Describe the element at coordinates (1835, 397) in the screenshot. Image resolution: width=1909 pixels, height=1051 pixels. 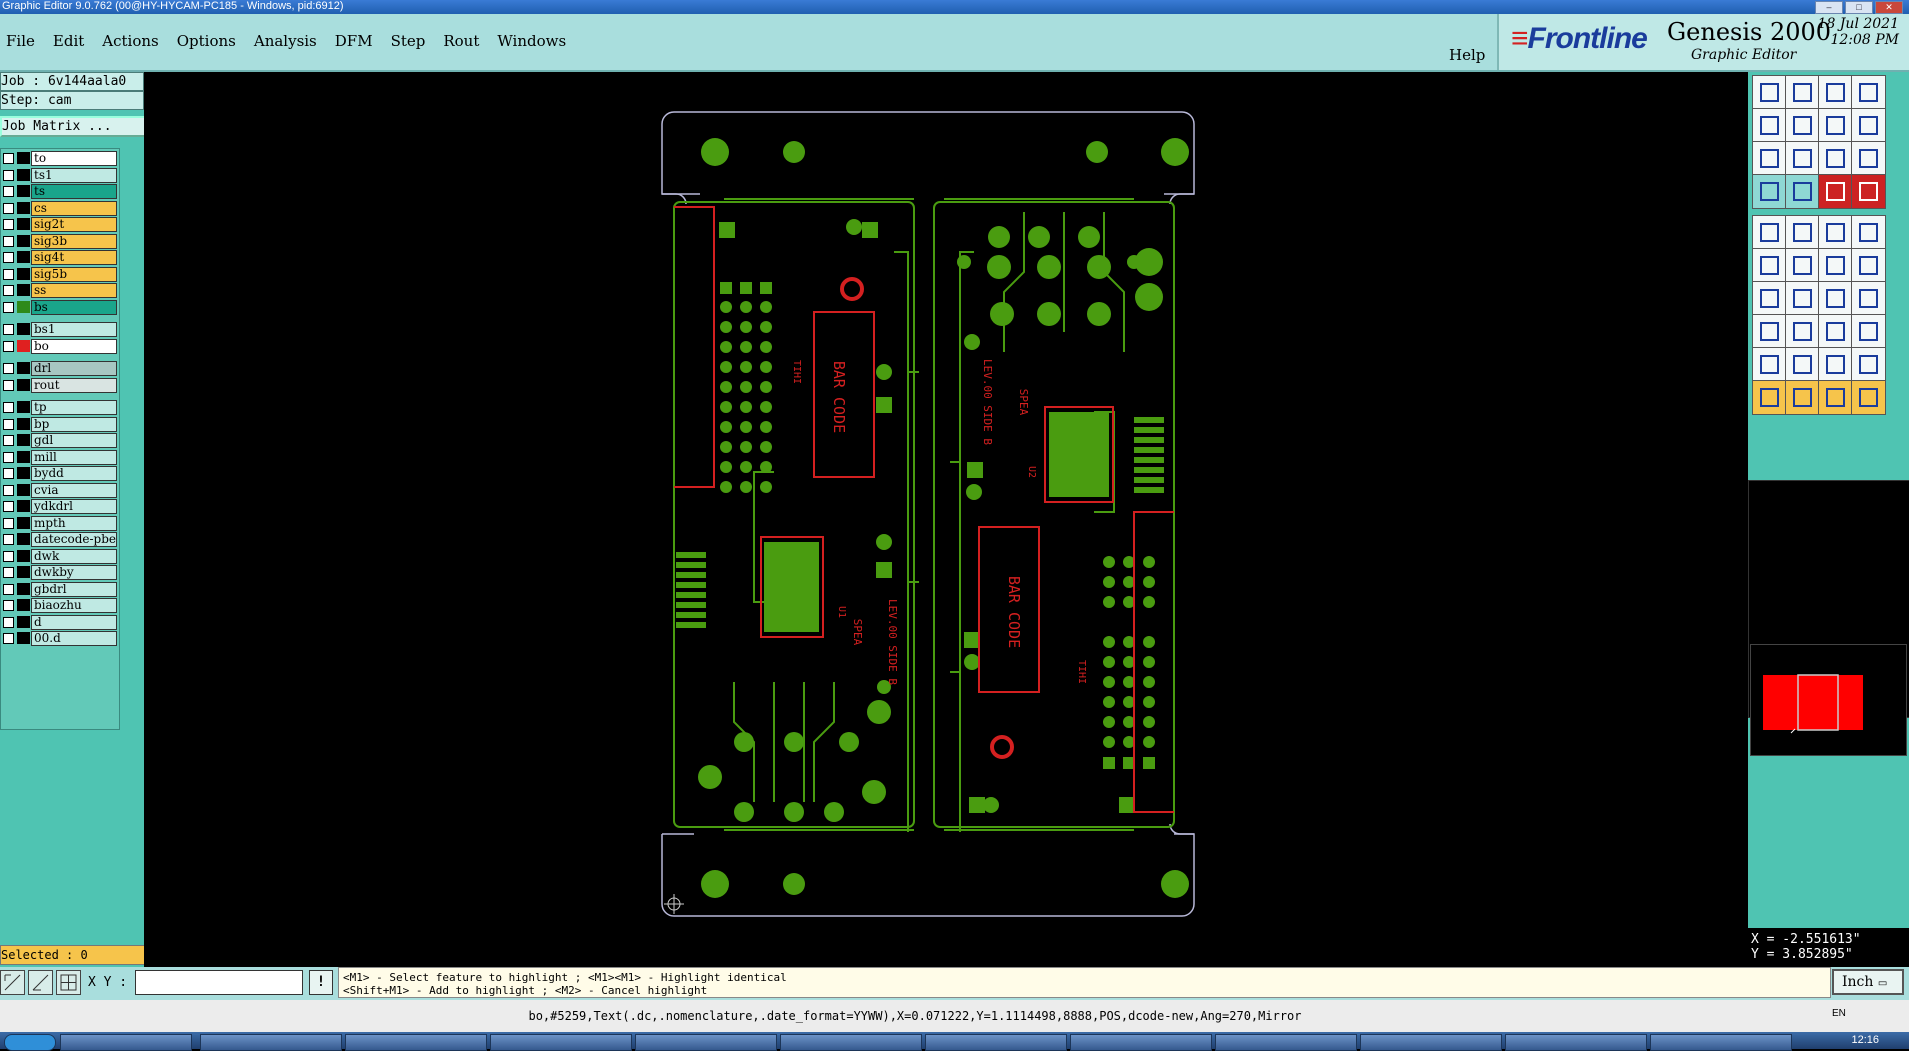
I see `select-alt-icon` at that location.